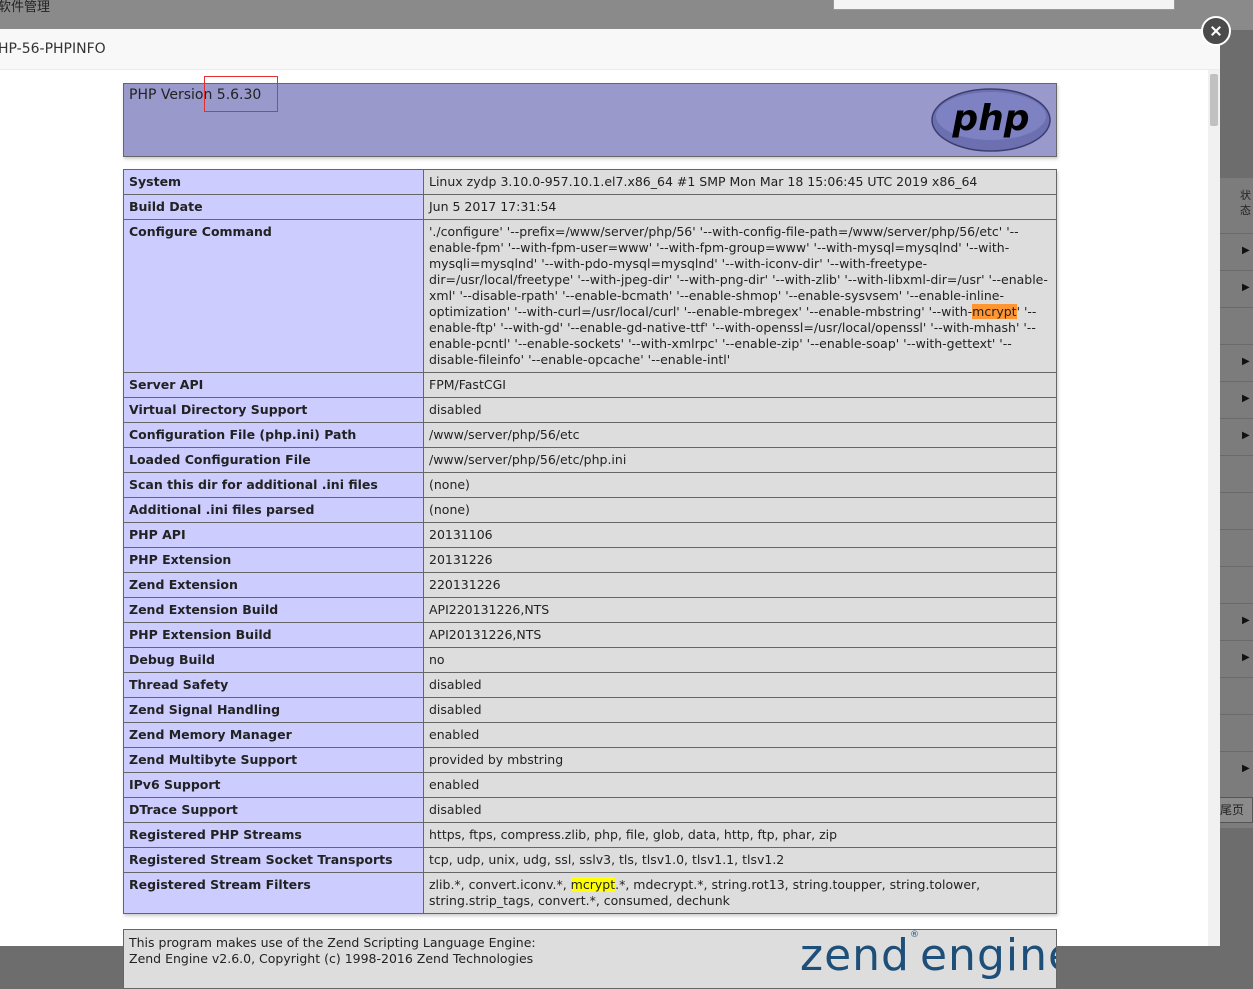 The width and height of the screenshot is (1253, 989). I want to click on info-key: Thread Safety, so click(273, 685).